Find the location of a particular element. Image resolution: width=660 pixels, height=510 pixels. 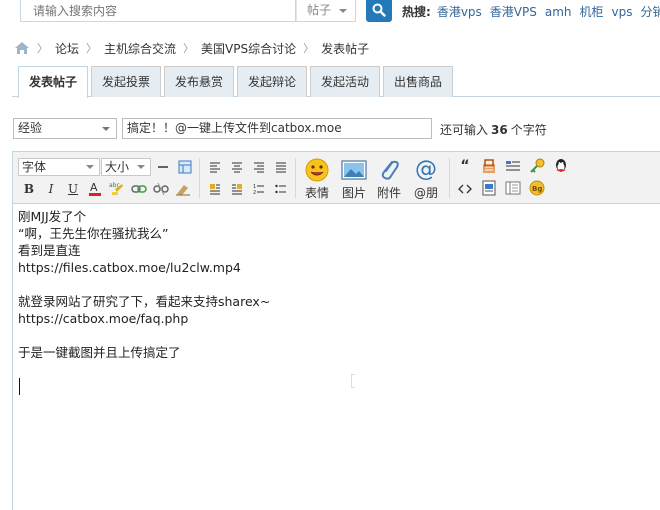

attachment-button: 附件 is located at coordinates (389, 179).